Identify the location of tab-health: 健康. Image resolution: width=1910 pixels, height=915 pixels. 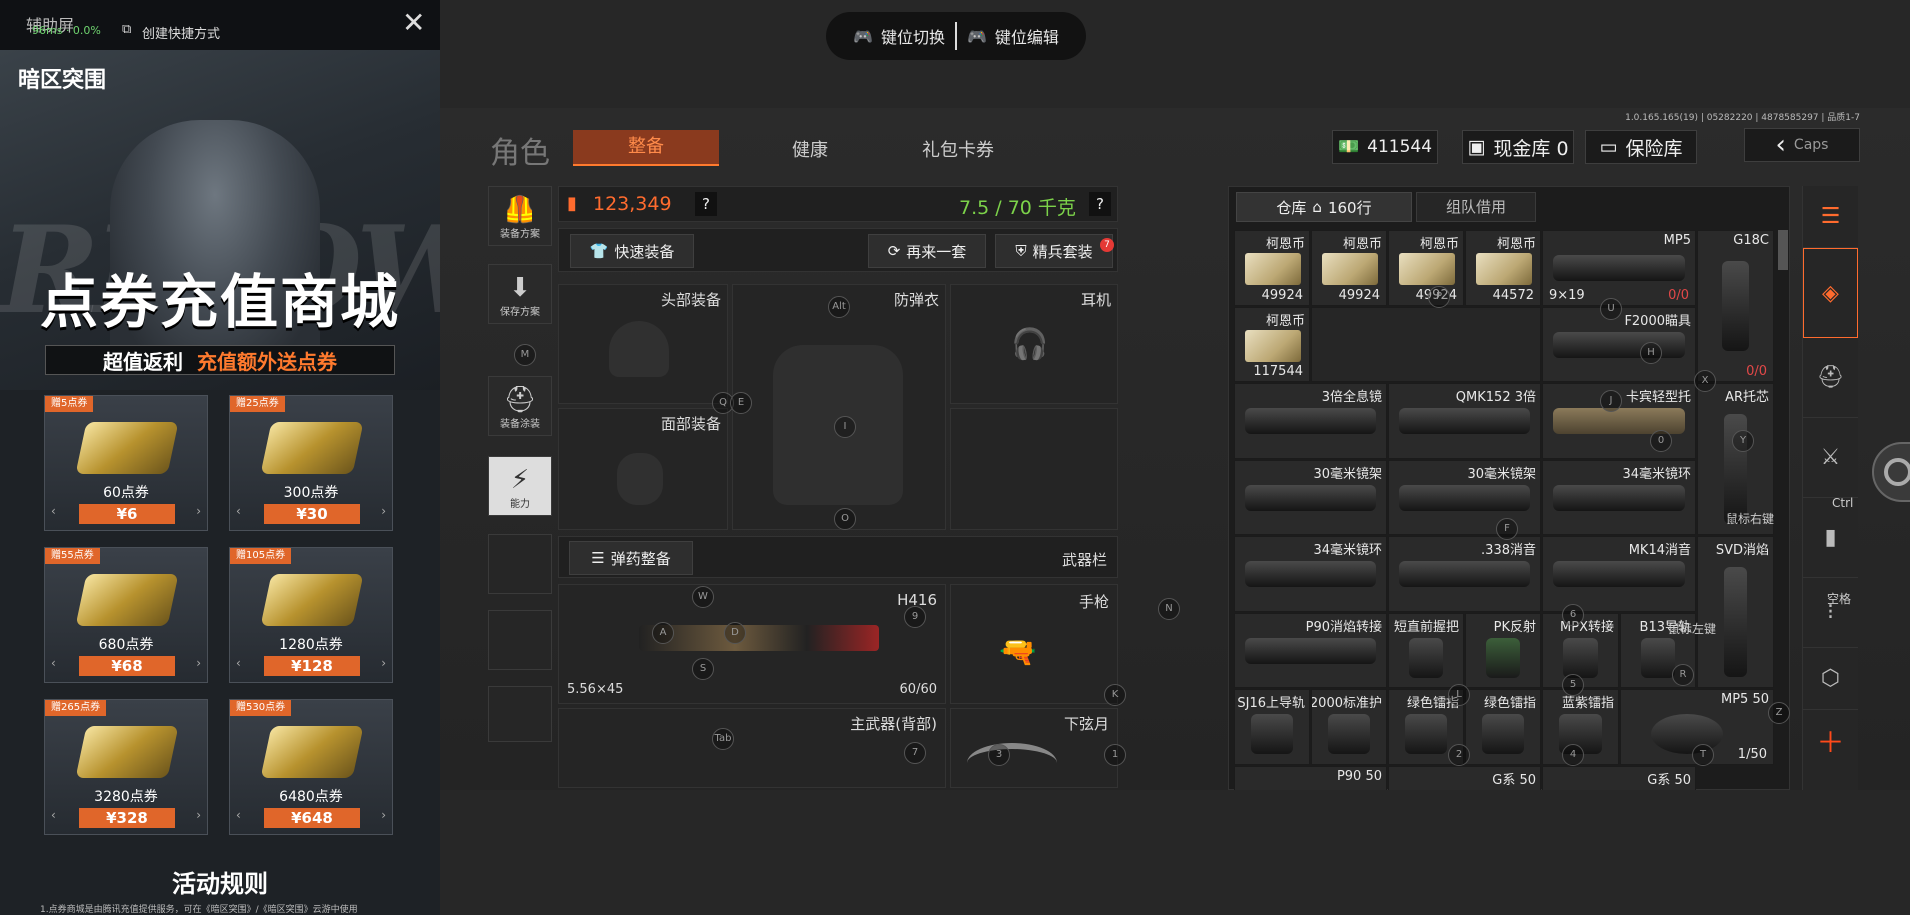
(810, 149).